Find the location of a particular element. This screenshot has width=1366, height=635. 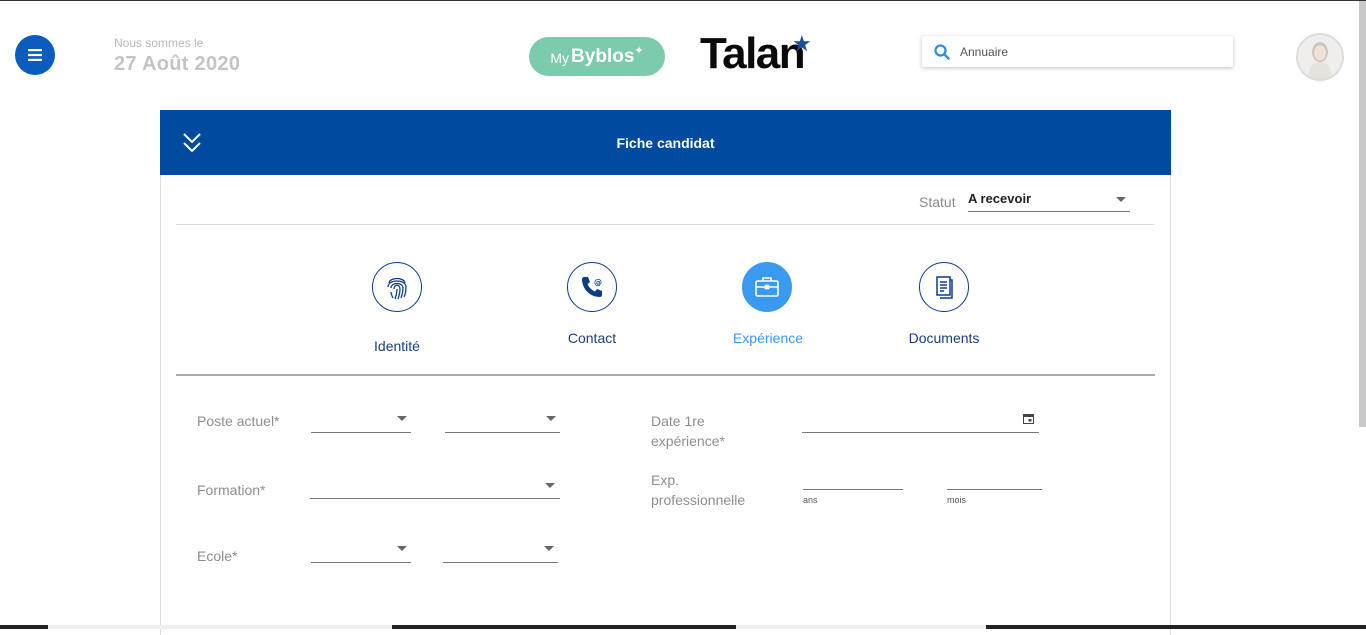

mybyblos-byblos: Byblos is located at coordinates (603, 56).